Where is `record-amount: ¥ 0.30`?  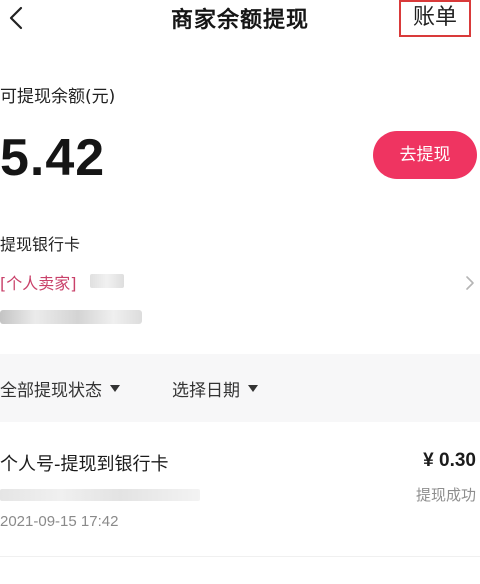 record-amount: ¥ 0.30 is located at coordinates (449, 460).